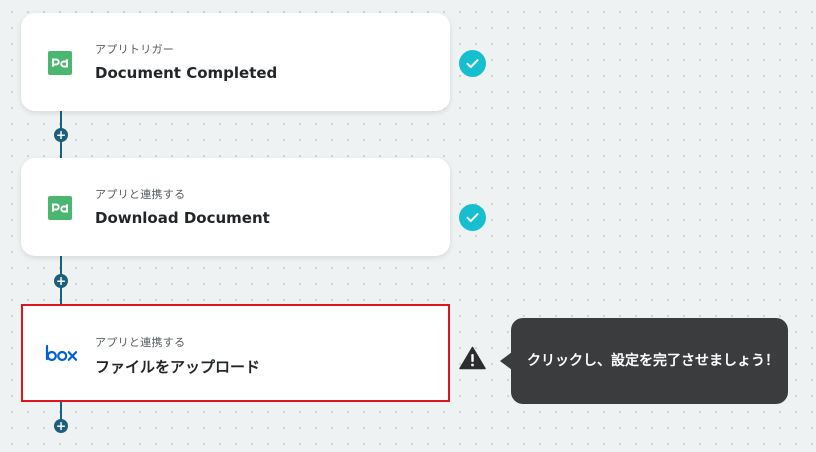 This screenshot has height=452, width=816. Describe the element at coordinates (62, 354) in the screenshot. I see `box-logo-icon` at that location.